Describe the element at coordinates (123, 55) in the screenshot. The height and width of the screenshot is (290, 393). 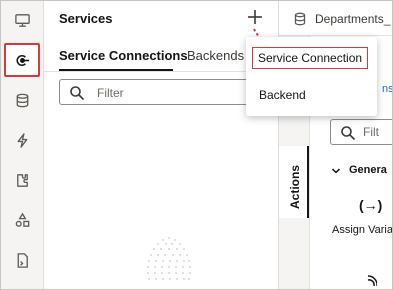
I see `tab-service-connections: Service Connections` at that location.